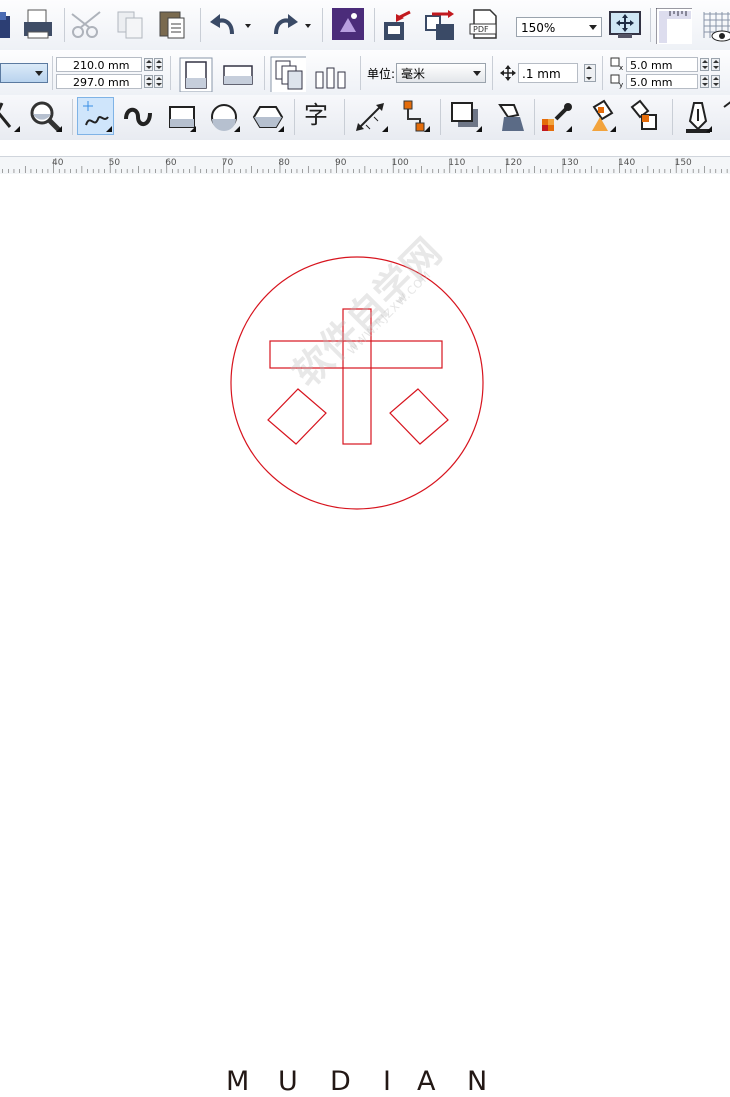 The image size is (730, 1097). I want to click on paste-icon, so click(174, 26).